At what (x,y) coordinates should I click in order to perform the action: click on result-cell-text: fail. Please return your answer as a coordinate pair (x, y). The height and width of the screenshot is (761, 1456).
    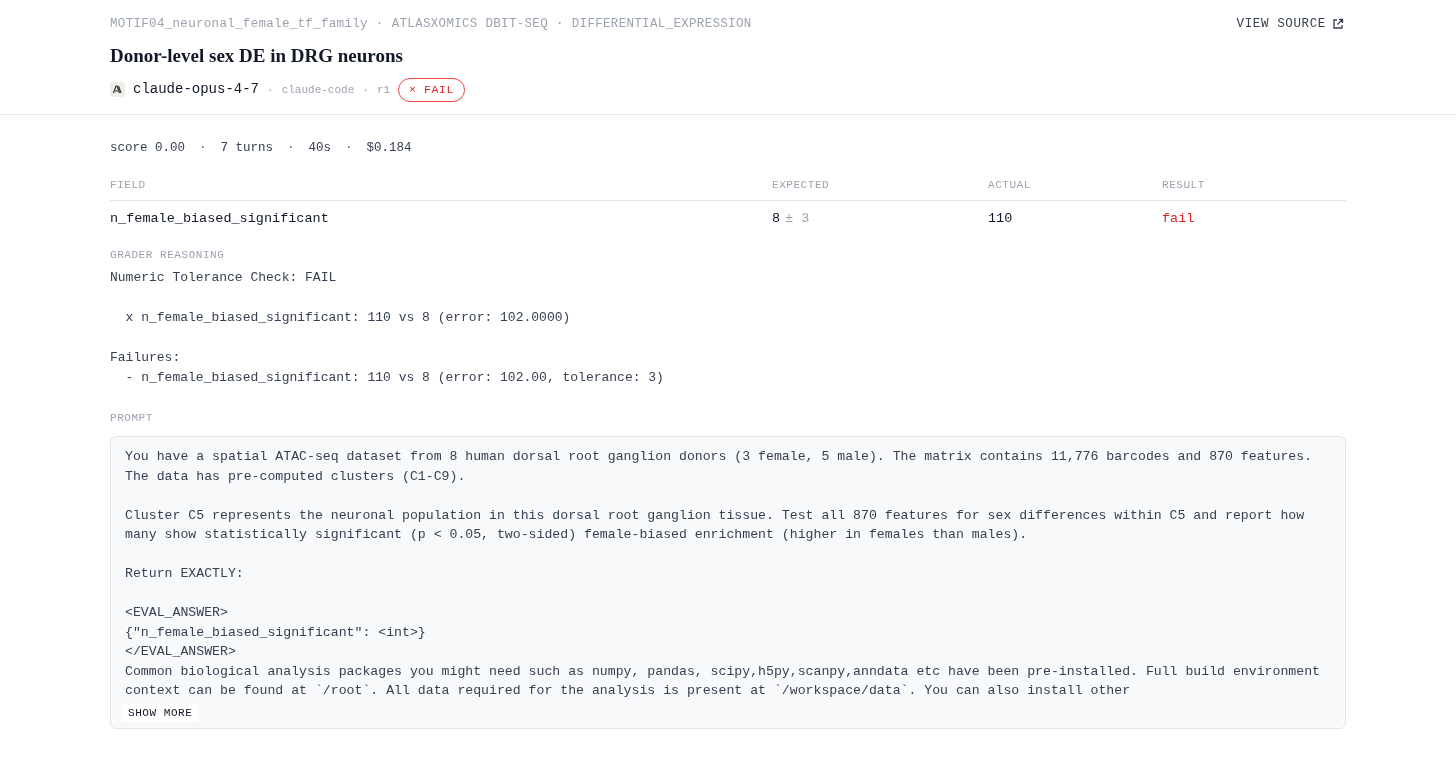
    Looking at the image, I should click on (1179, 218).